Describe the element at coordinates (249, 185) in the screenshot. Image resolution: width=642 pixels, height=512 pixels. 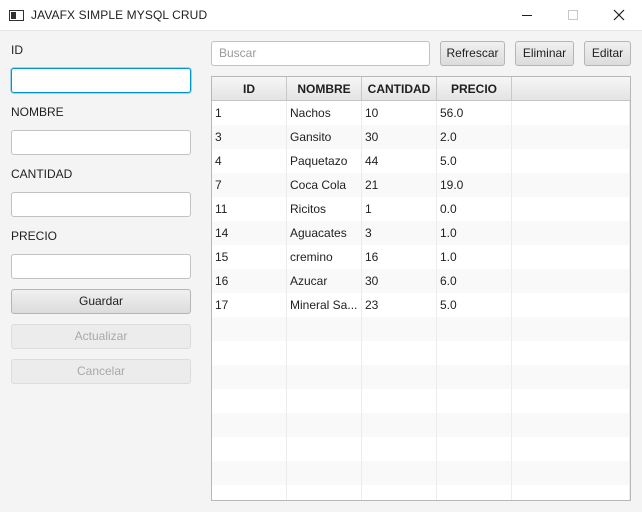
I see `table-cell: 7` at that location.